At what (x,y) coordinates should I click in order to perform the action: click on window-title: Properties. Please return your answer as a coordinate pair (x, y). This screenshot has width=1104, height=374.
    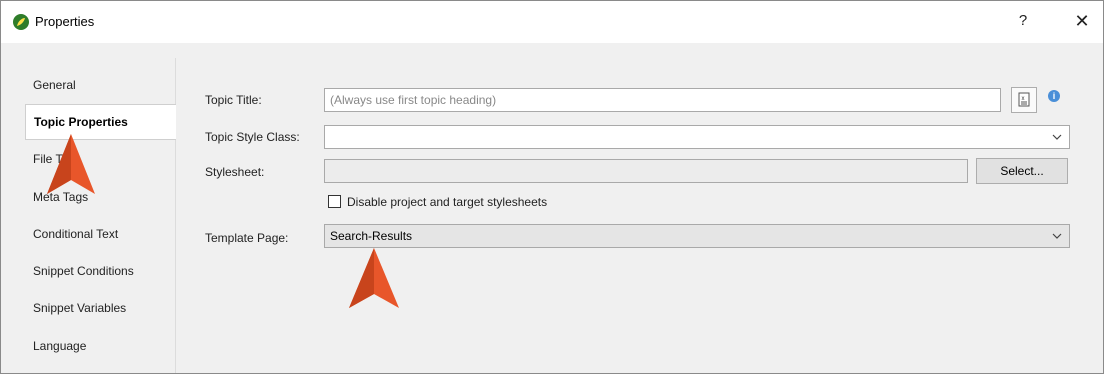
    Looking at the image, I should click on (65, 21).